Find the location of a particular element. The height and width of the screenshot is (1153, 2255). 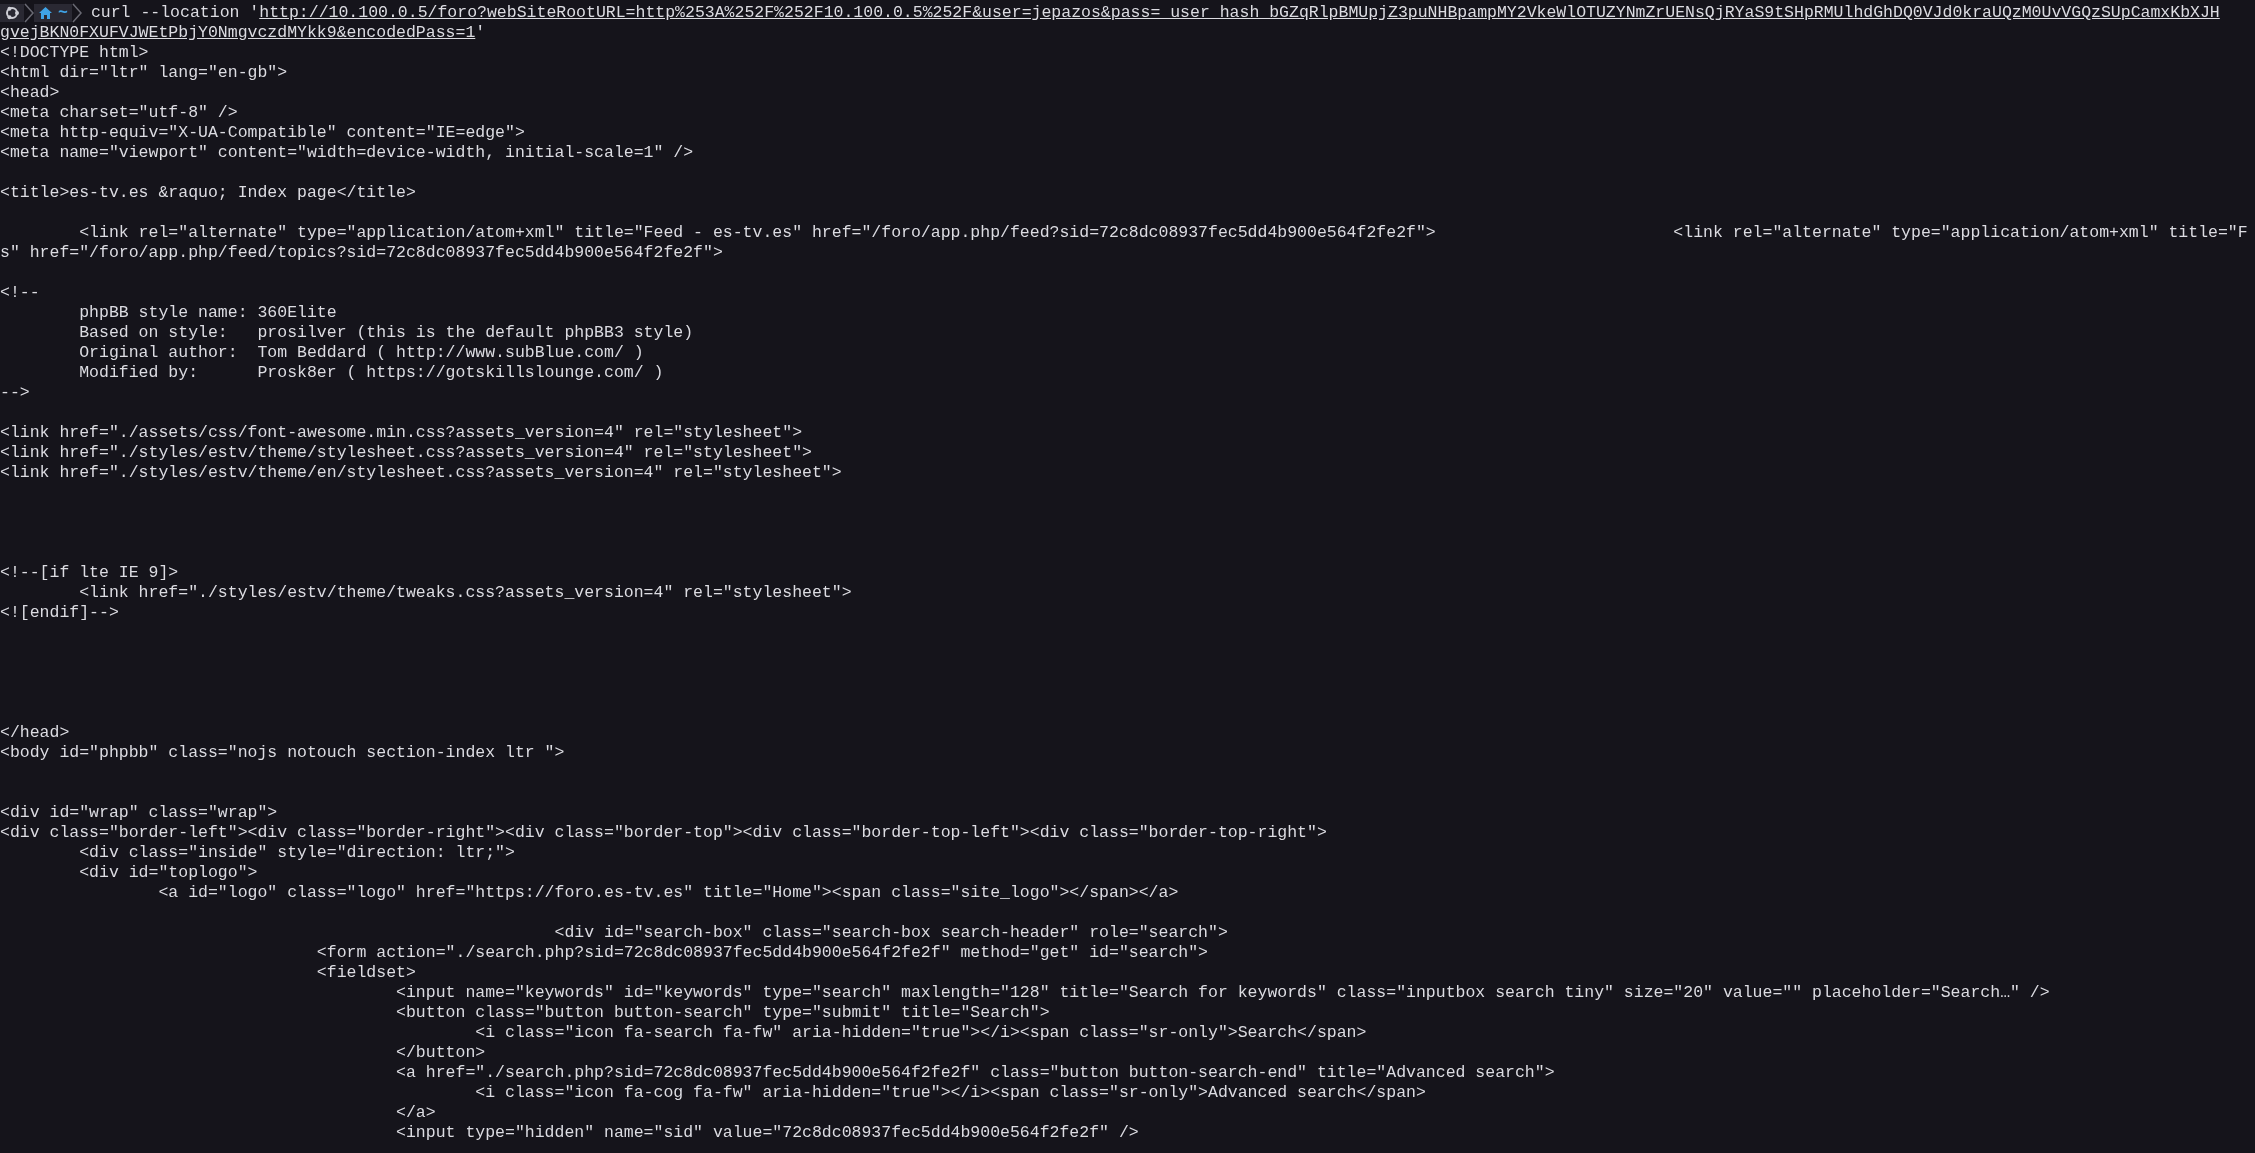

code-line: <div class="inside" style="direction: ltr;"> is located at coordinates (296, 853).